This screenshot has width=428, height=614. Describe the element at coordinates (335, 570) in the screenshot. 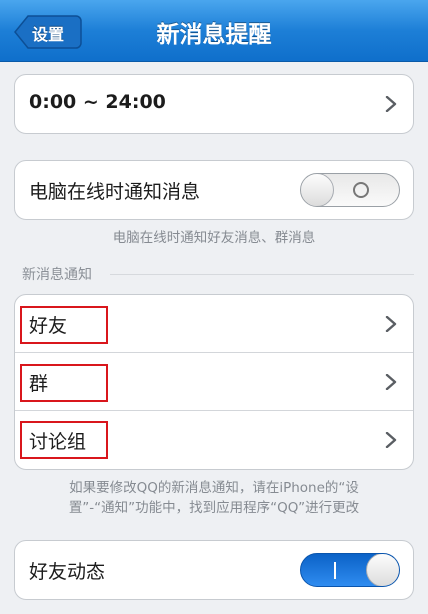

I see `toggle-on-icon` at that location.